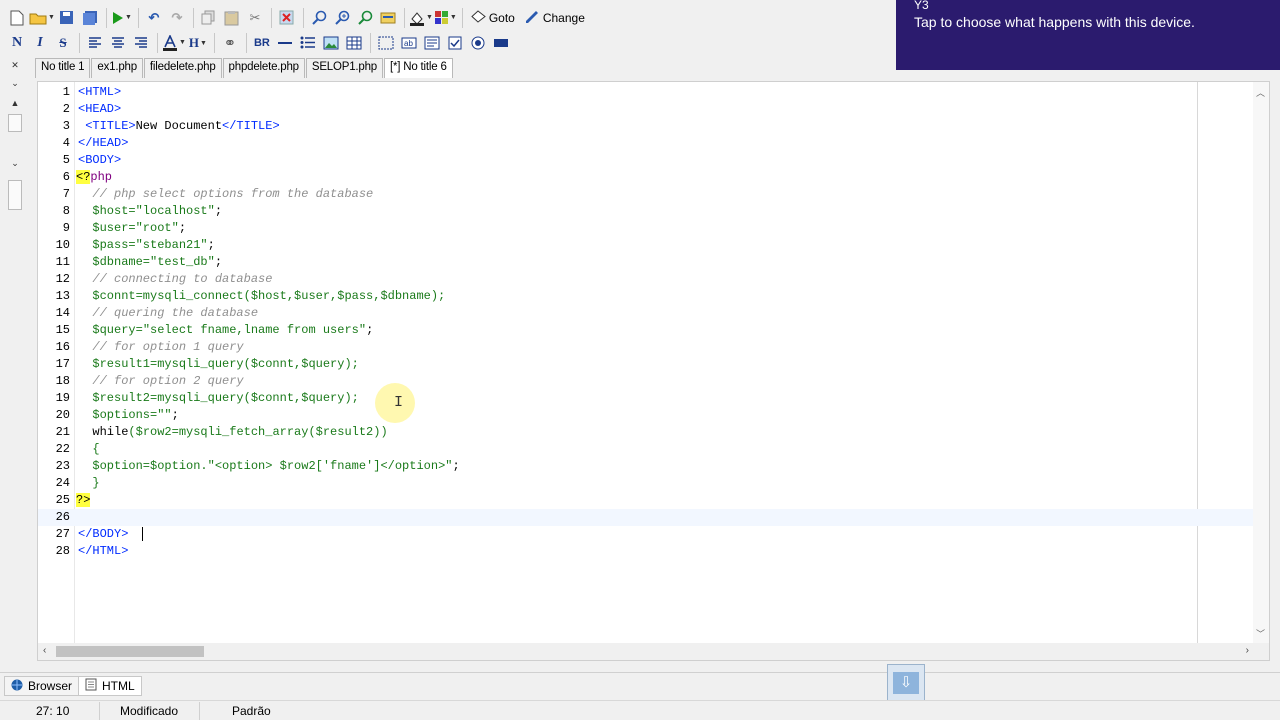  What do you see at coordinates (66, 126) in the screenshot?
I see `line-number: 3` at bounding box center [66, 126].